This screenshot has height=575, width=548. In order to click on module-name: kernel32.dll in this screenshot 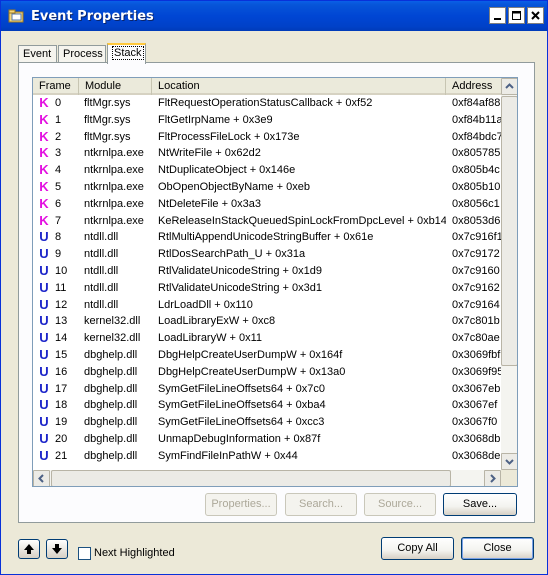, I will do `click(112, 321)`.